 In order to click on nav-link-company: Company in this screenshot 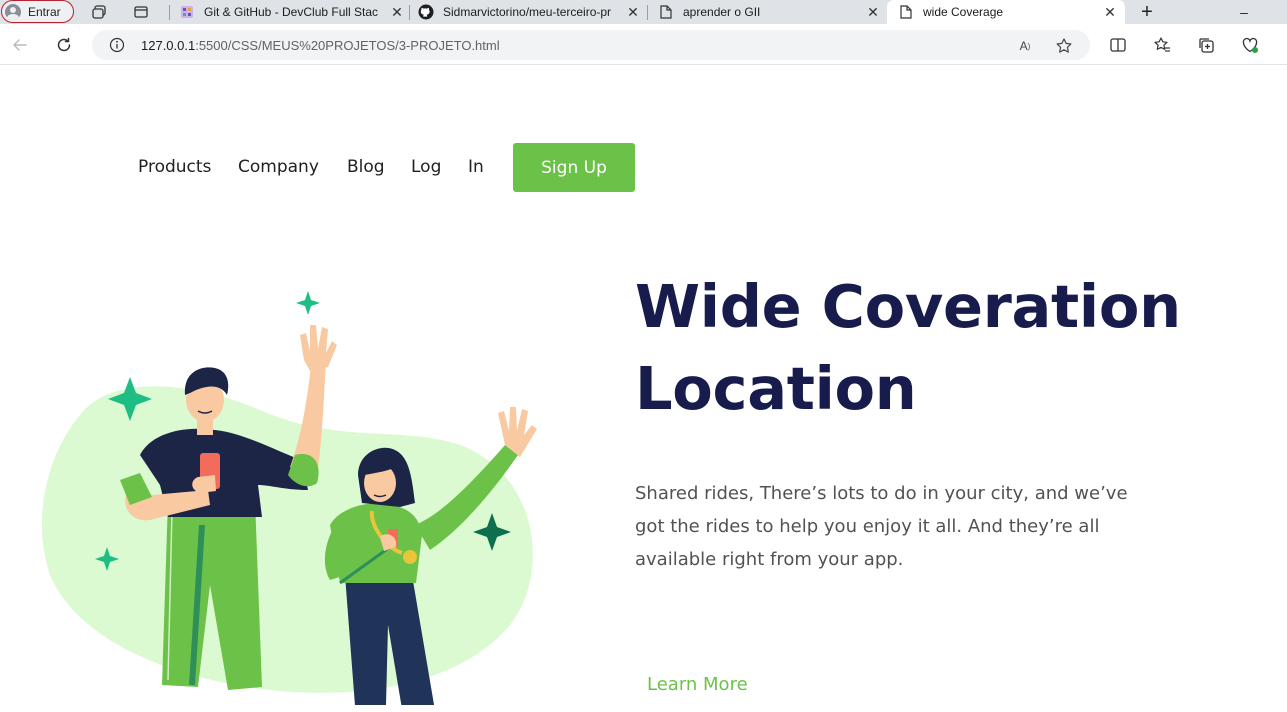, I will do `click(278, 167)`.